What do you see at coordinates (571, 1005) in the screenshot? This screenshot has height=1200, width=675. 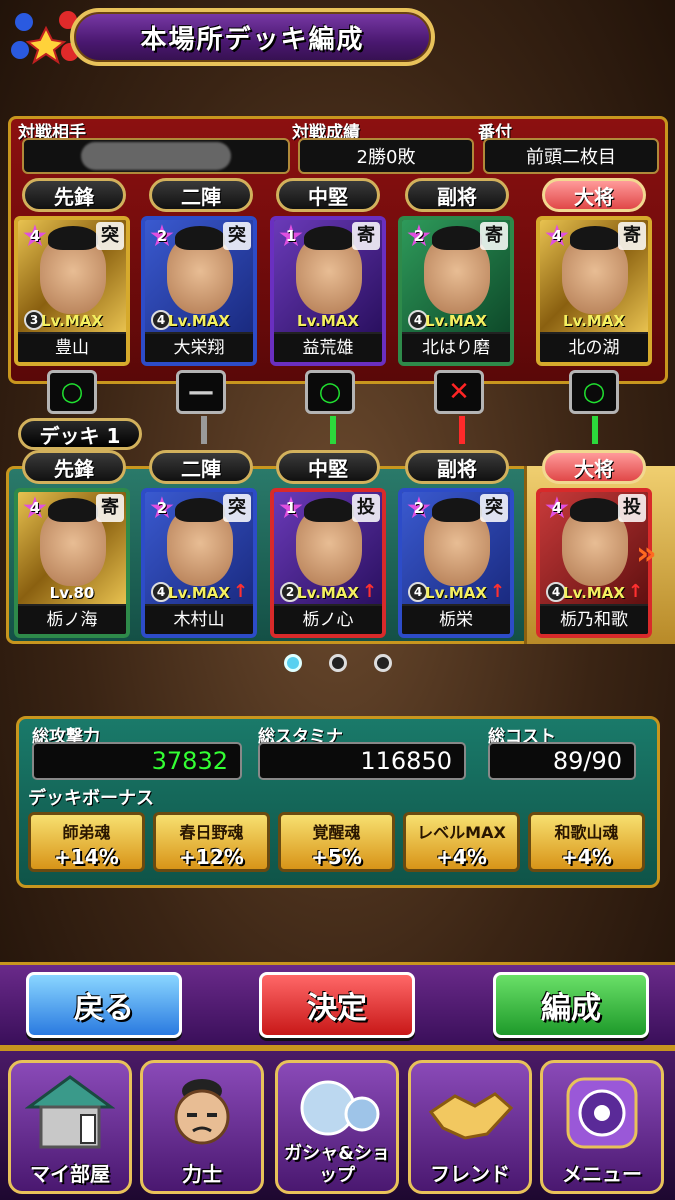 I see `edit-deck-button: 編成` at bounding box center [571, 1005].